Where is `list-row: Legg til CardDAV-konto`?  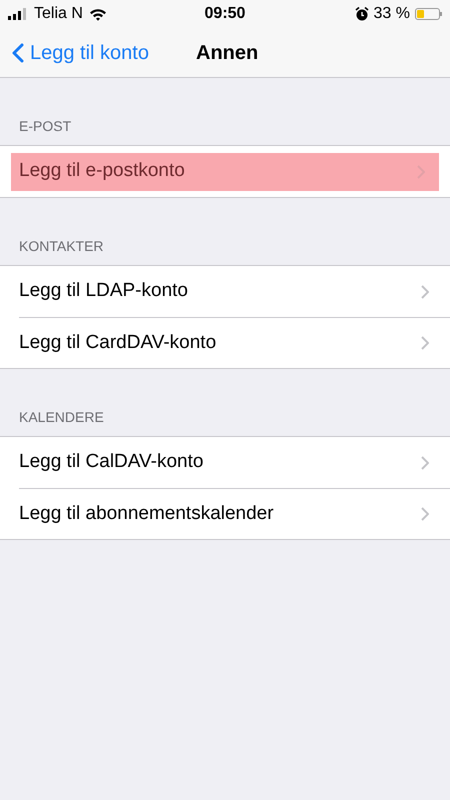
list-row: Legg til CardDAV-konto is located at coordinates (234, 343).